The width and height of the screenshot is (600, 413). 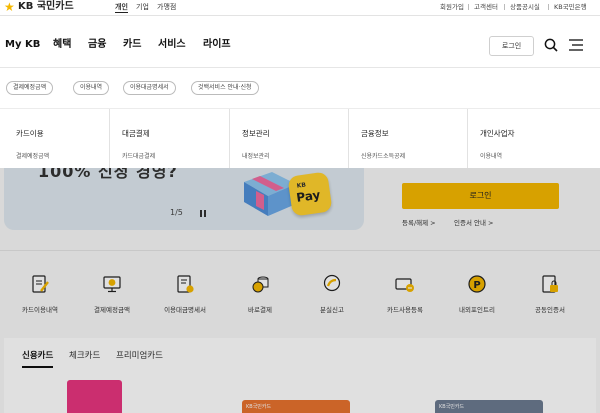 I want to click on nav-benefits: 혜택, so click(x=62, y=45).